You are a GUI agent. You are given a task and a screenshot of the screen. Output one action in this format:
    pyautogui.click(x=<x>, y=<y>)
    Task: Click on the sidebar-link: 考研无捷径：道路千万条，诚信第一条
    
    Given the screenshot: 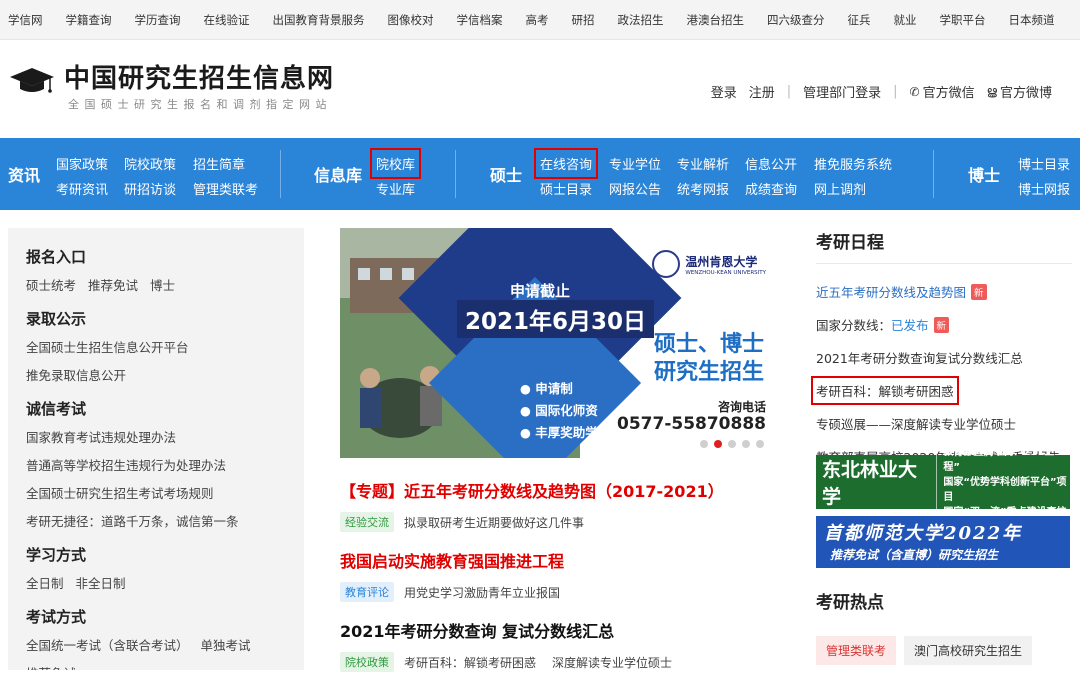 What is the action you would take?
    pyautogui.click(x=132, y=521)
    